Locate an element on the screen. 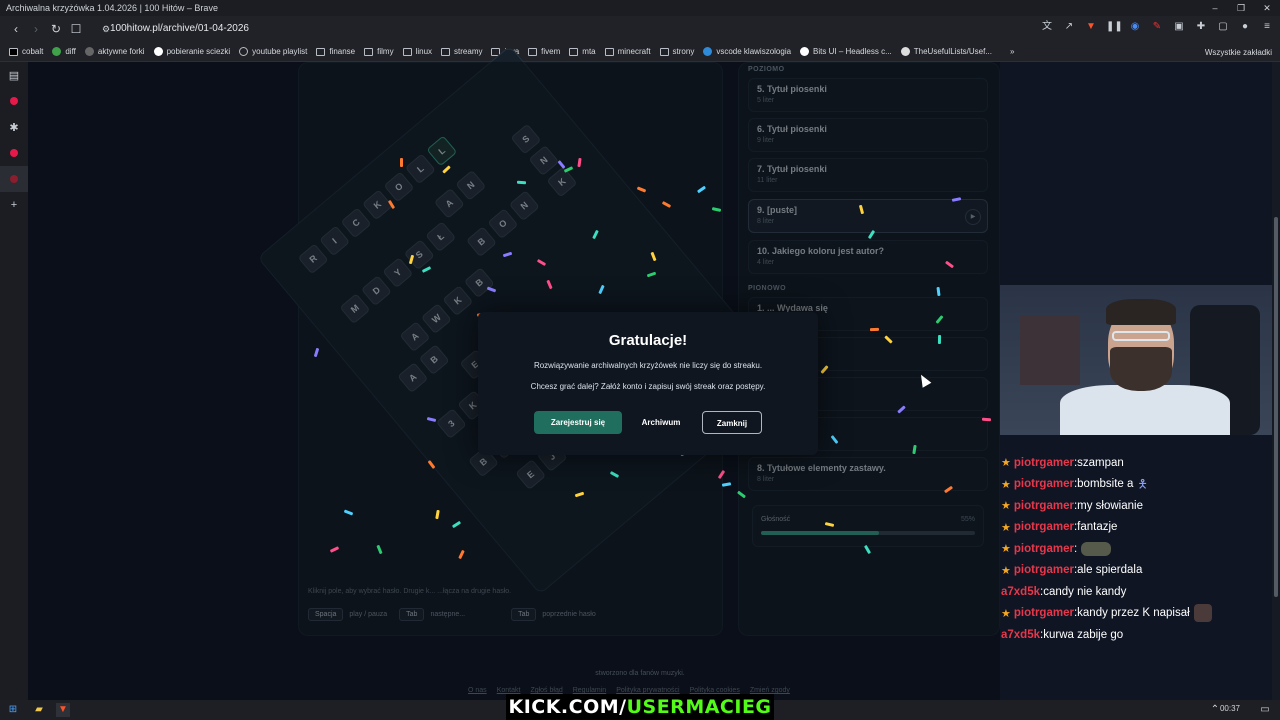 The height and width of the screenshot is (720, 1280). bookmark-aktywne-forki: aktywne forki is located at coordinates (114, 51).